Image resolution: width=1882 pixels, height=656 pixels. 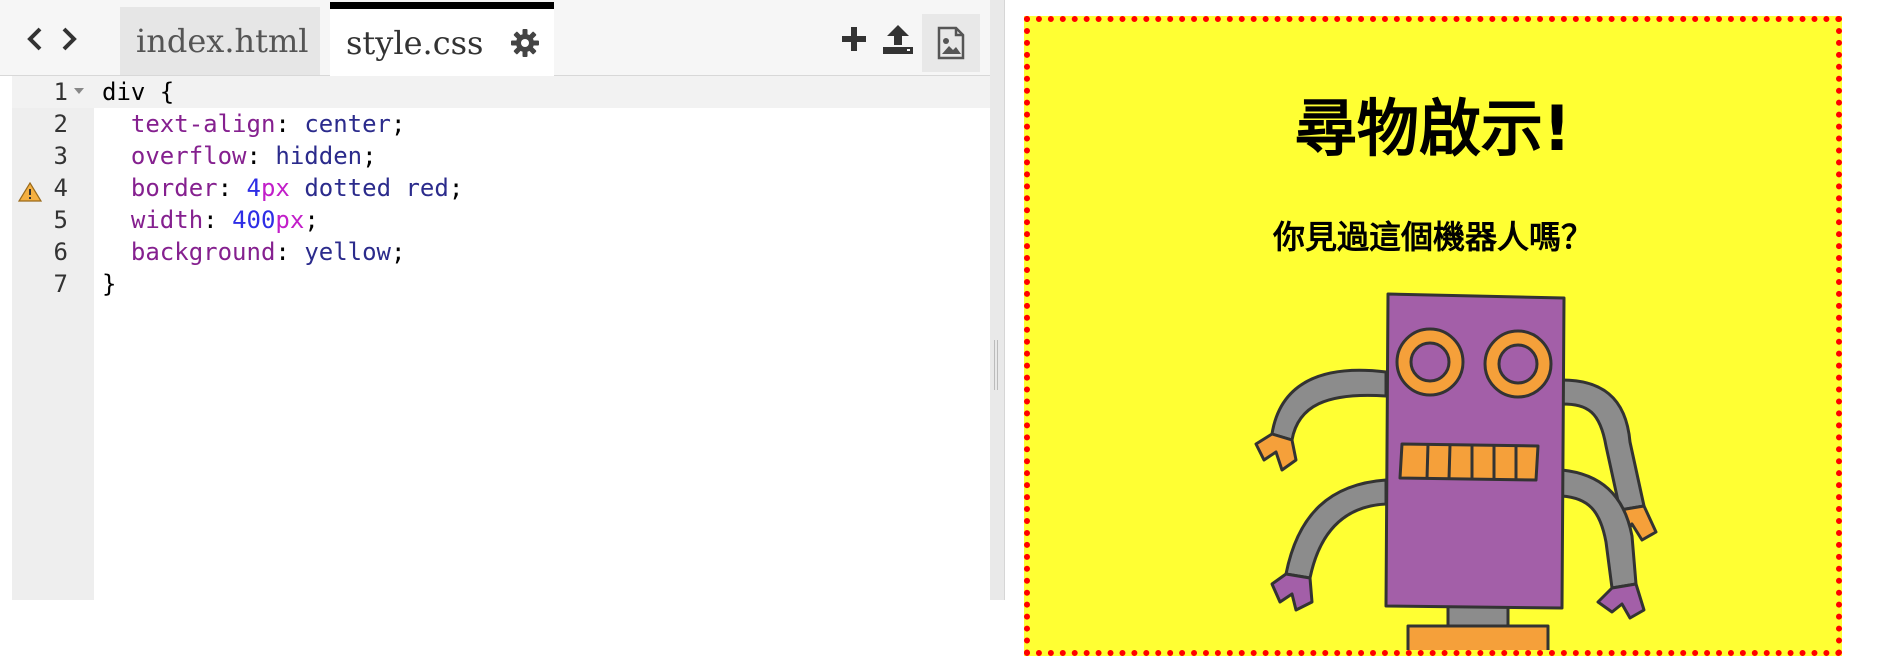 What do you see at coordinates (501, 220) in the screenshot?
I see `code-line: 5 width: 400px;` at bounding box center [501, 220].